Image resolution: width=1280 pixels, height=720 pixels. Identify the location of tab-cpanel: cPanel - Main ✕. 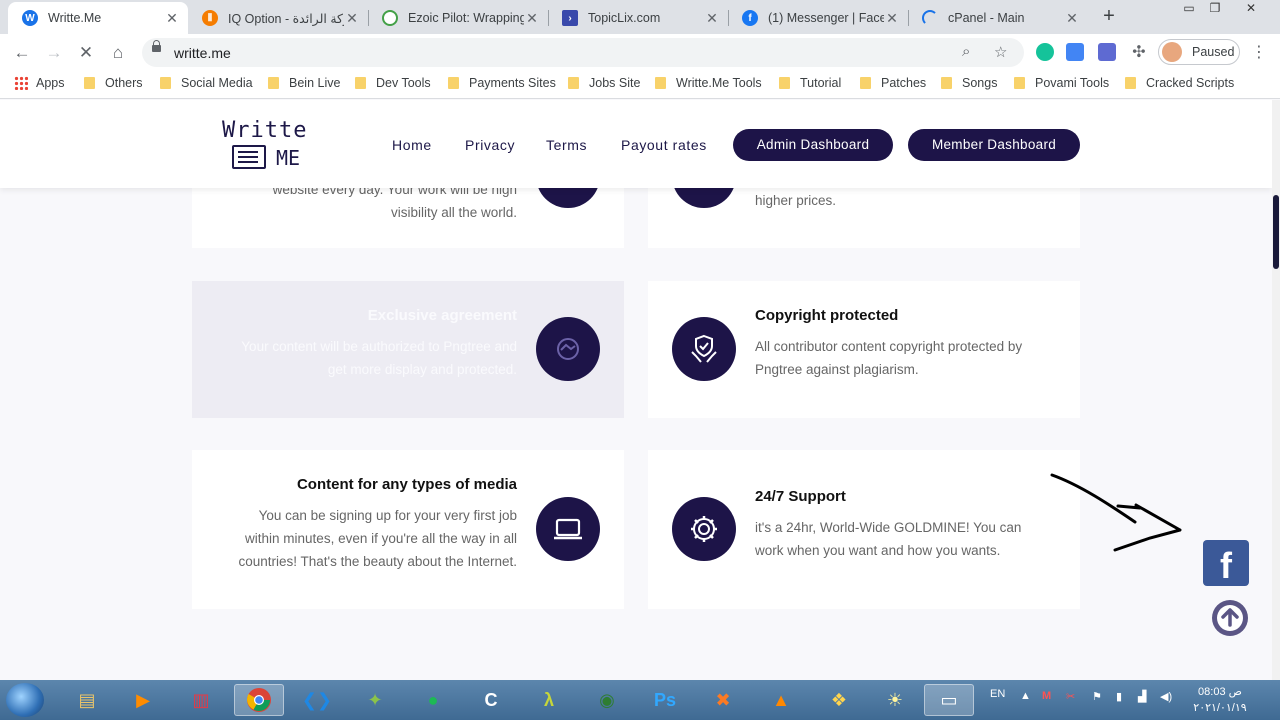
(998, 18).